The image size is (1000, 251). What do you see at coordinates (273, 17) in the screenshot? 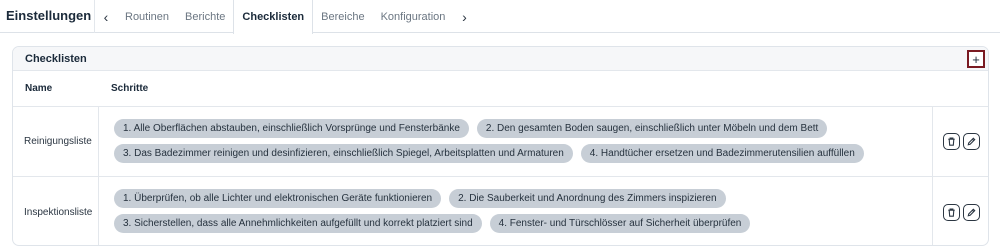
I see `tab-checklisten: Checklisten` at bounding box center [273, 17].